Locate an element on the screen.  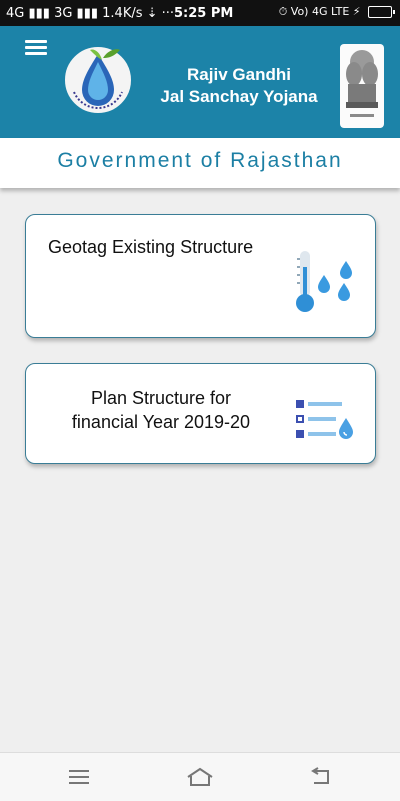
home-icon is located at coordinates (200, 777).